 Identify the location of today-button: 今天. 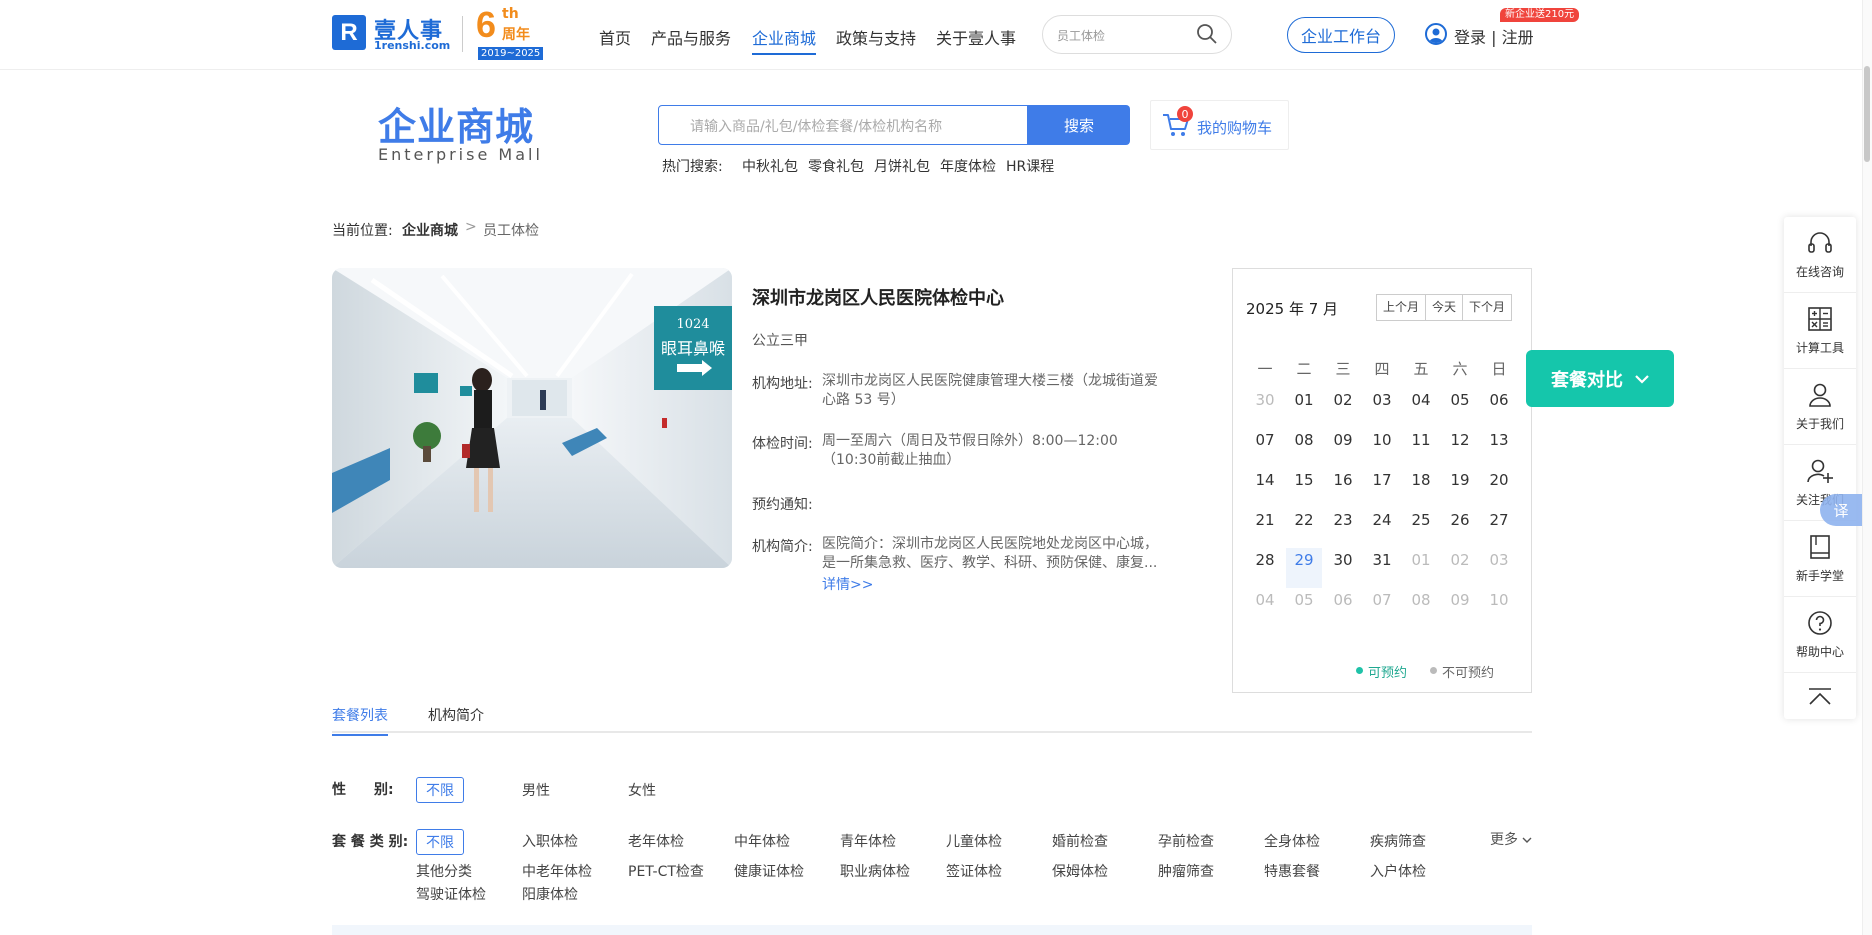
(1445, 307).